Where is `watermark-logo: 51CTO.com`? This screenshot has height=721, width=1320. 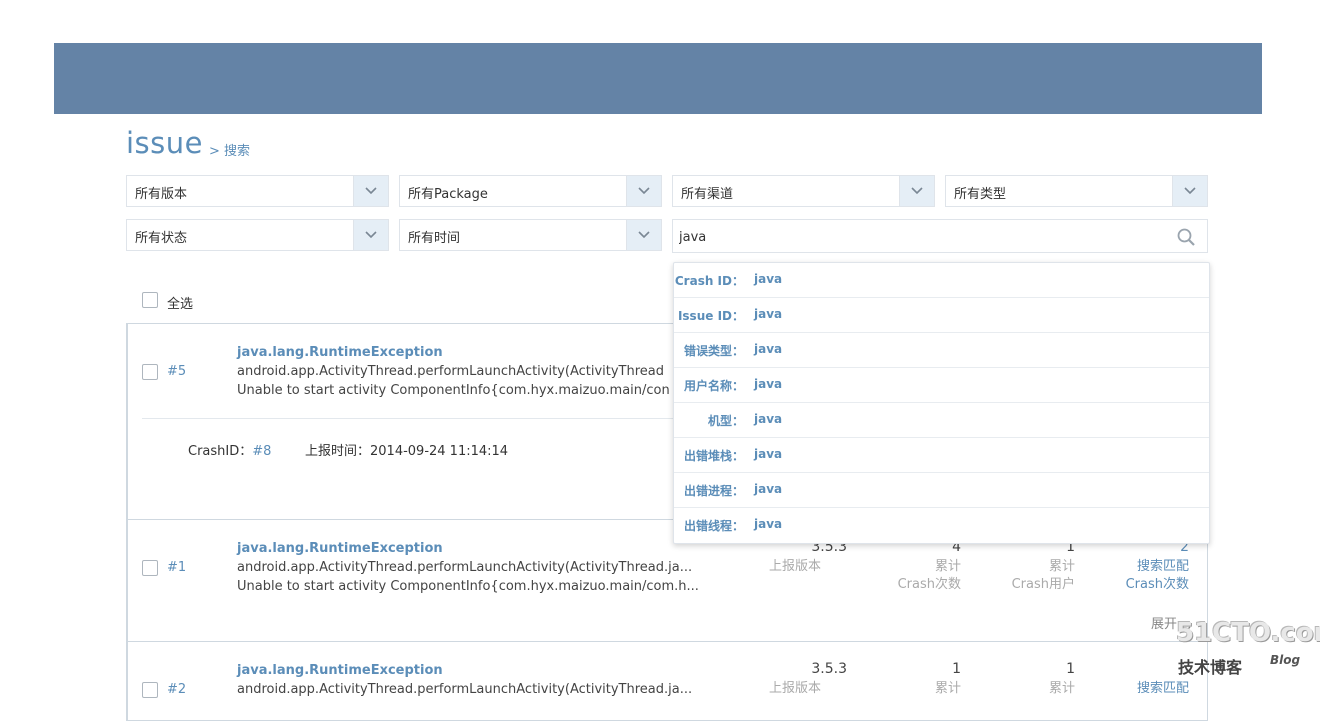
watermark-logo: 51CTO.com is located at coordinates (1248, 633).